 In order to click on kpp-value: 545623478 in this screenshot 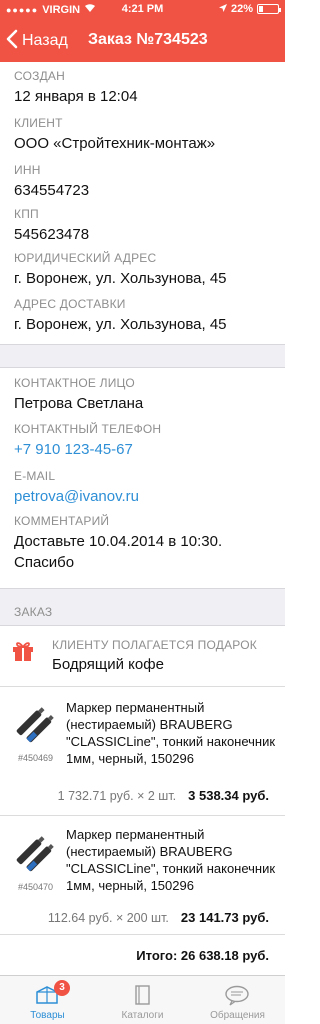, I will do `click(52, 234)`.